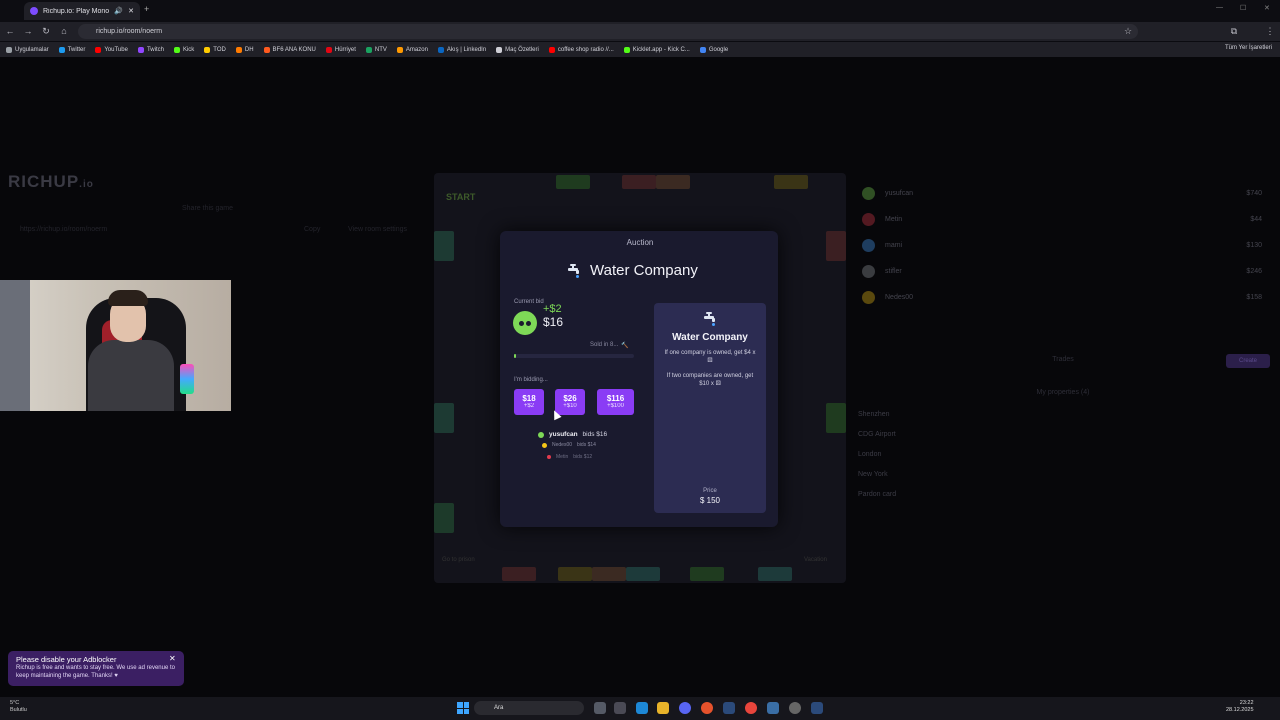  Describe the element at coordinates (1248, 361) in the screenshot. I see `create-trade-button: Create` at that location.